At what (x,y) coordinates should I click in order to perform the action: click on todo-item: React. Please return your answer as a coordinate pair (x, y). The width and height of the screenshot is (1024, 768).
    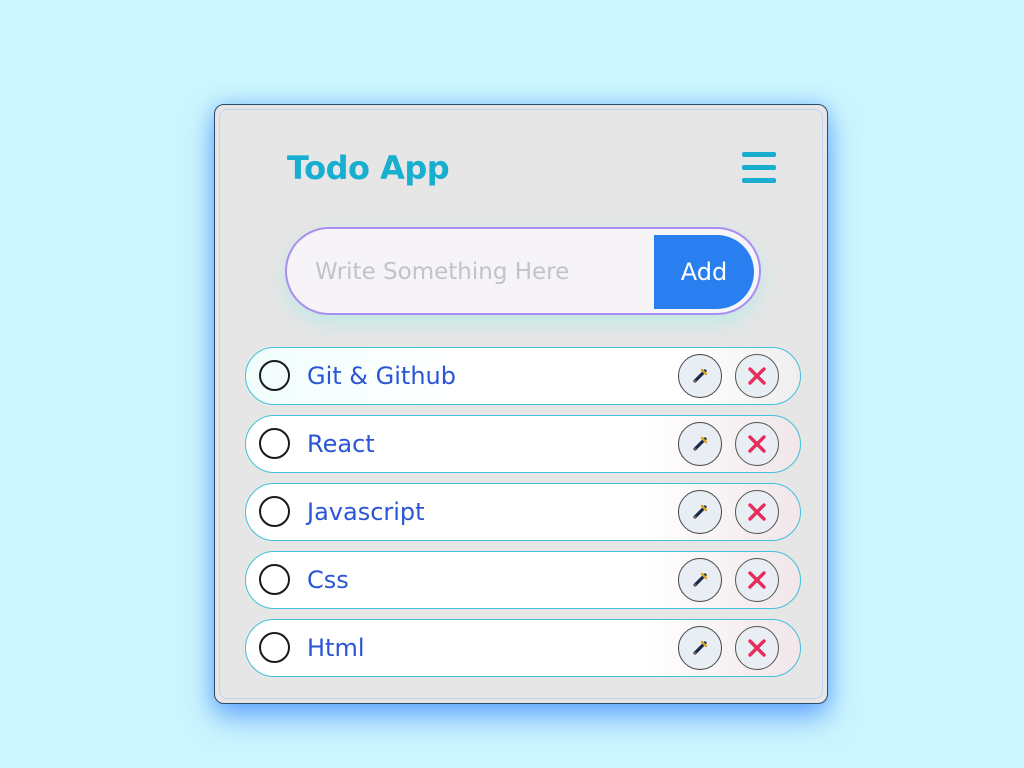
    Looking at the image, I should click on (523, 444).